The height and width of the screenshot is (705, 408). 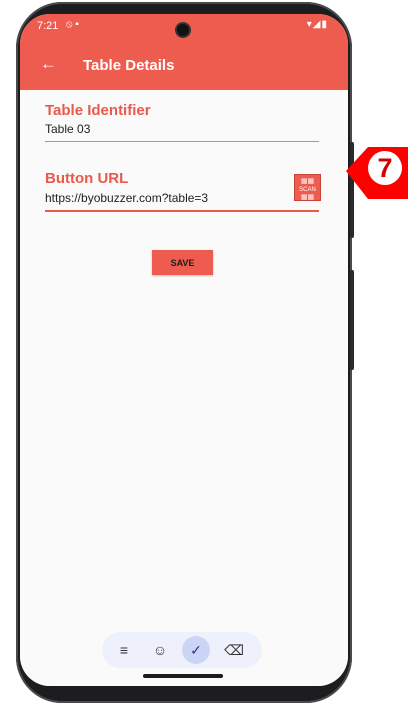 What do you see at coordinates (72, 24) in the screenshot?
I see `status-left-icons: ⦸ ▪` at bounding box center [72, 24].